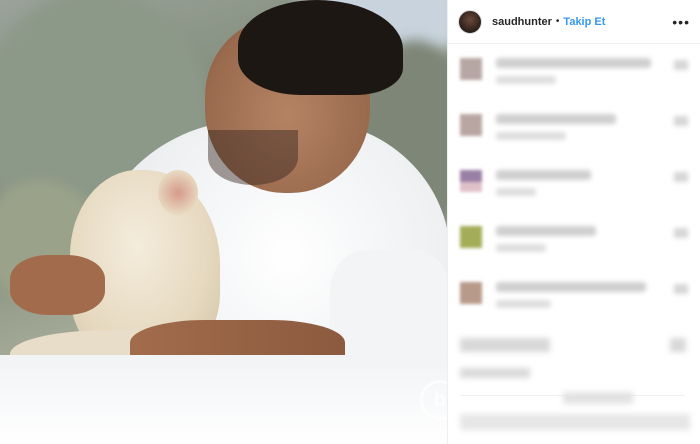  I want to click on man-hair, so click(320, 47).